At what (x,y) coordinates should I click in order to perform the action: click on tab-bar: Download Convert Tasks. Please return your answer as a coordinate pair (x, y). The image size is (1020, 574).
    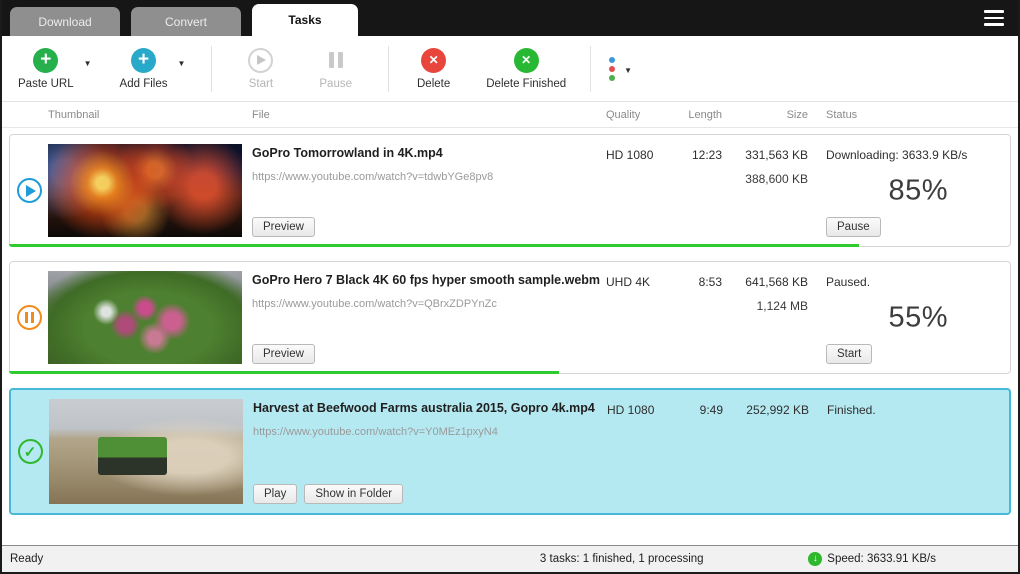
    Looking at the image, I should click on (510, 18).